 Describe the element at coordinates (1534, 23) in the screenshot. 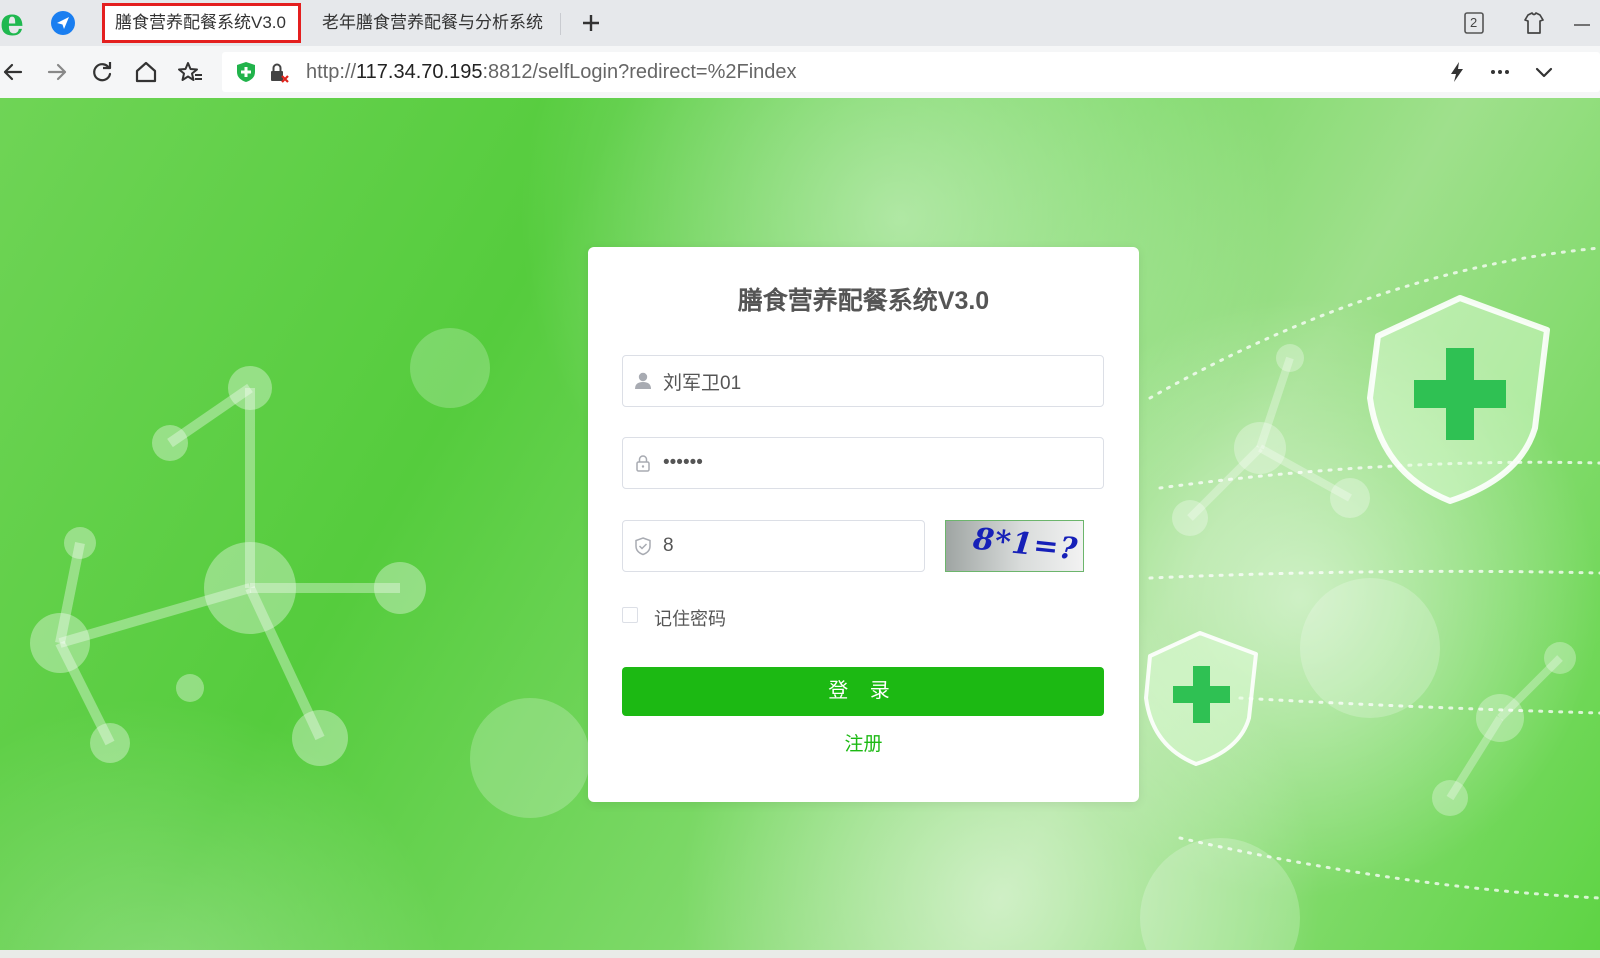

I see `skin-icon` at that location.